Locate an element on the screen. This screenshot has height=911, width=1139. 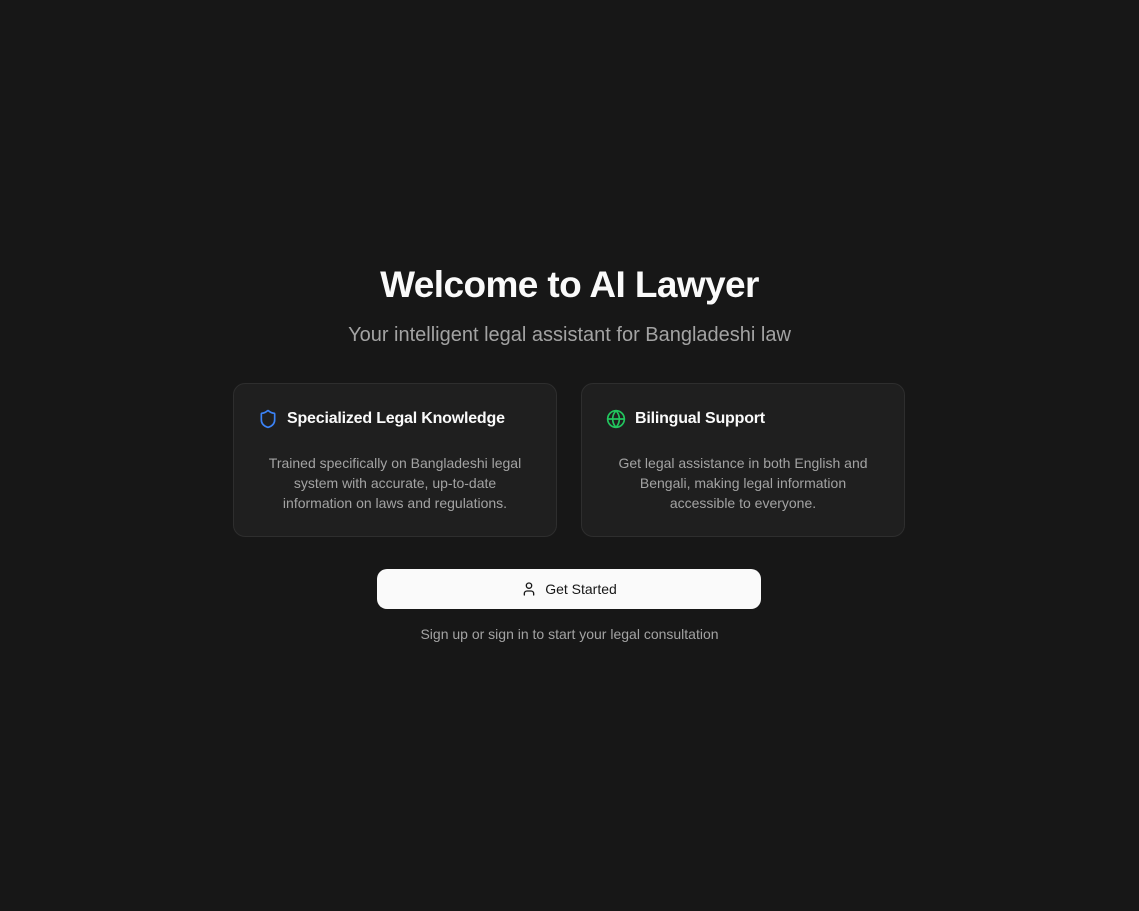
feature-card-header: Bilingual Support is located at coordinates (685, 419).